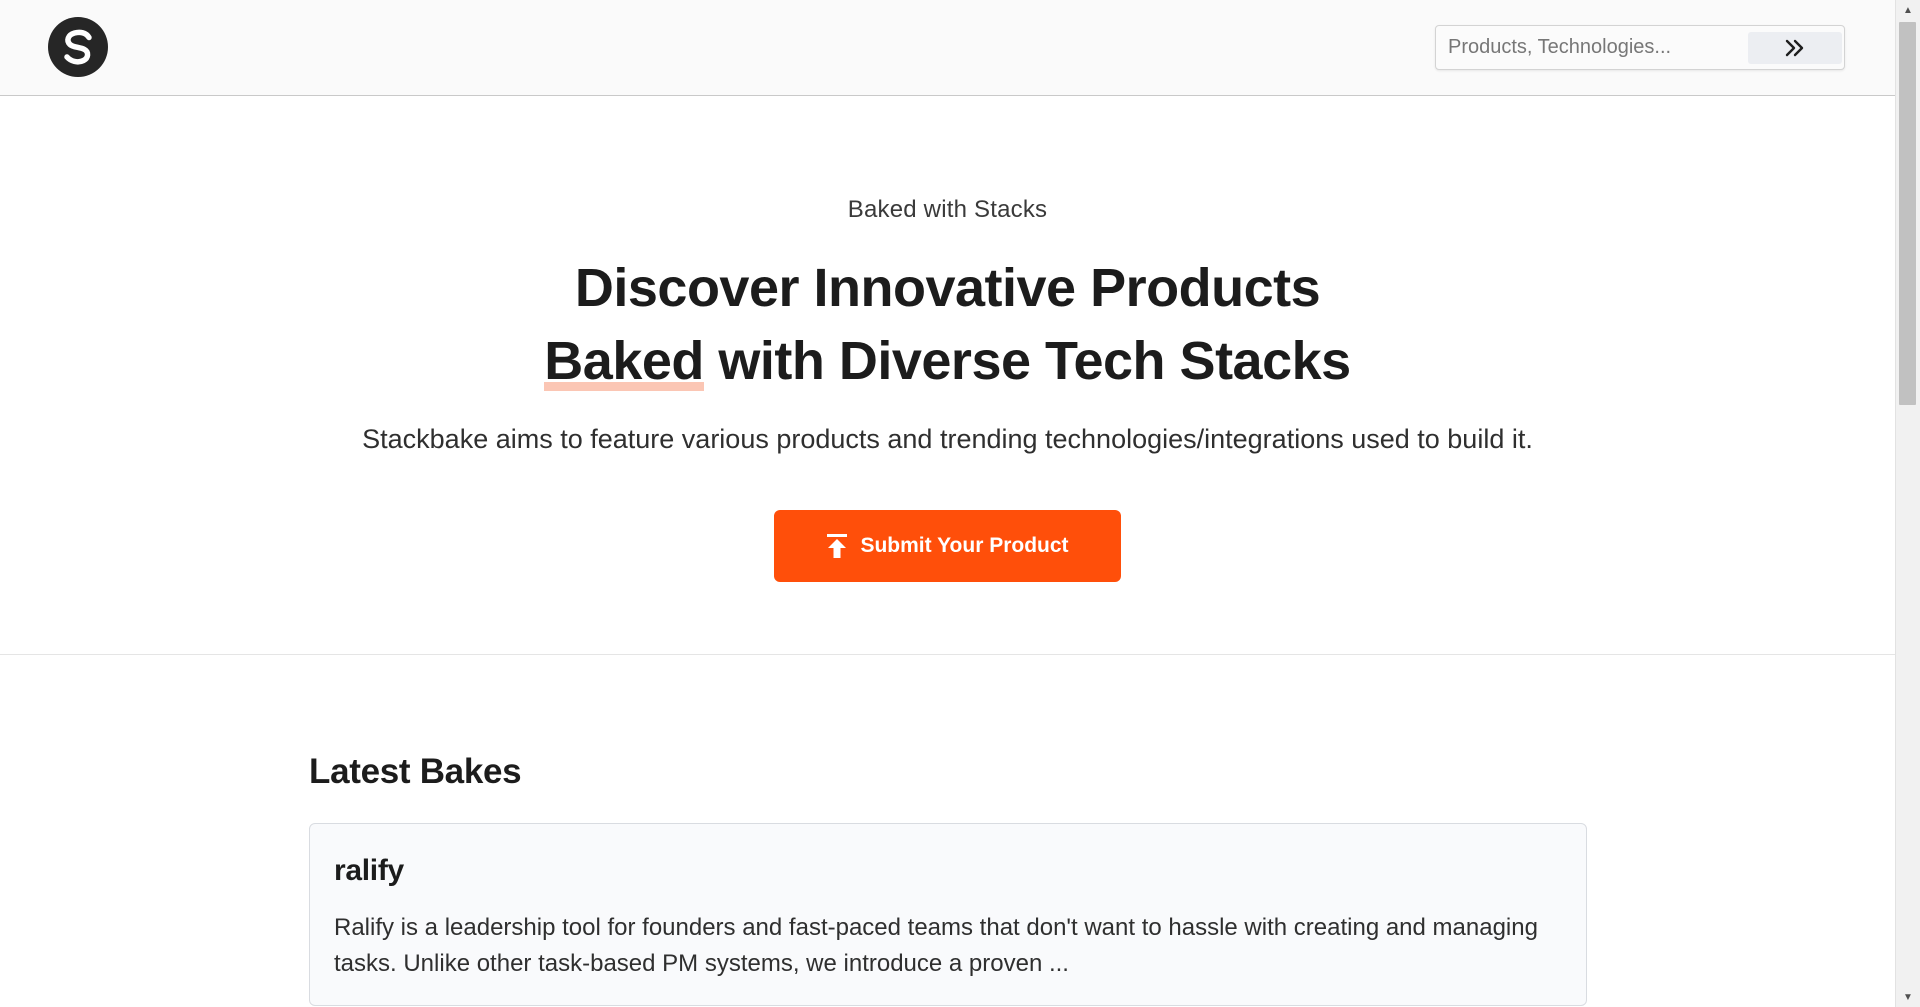 The height and width of the screenshot is (1007, 1920). I want to click on submit-product-label: Submit Your Product, so click(964, 545).